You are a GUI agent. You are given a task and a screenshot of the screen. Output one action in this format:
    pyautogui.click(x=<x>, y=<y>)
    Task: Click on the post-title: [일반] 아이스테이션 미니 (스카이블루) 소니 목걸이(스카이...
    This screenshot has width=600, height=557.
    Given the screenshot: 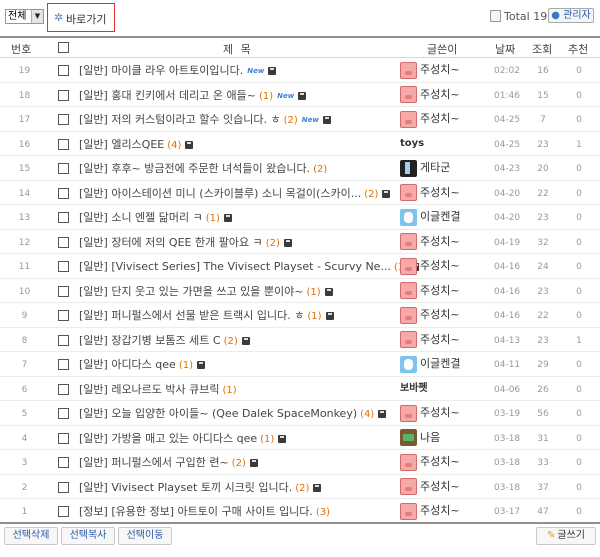 What is the action you would take?
    pyautogui.click(x=220, y=193)
    